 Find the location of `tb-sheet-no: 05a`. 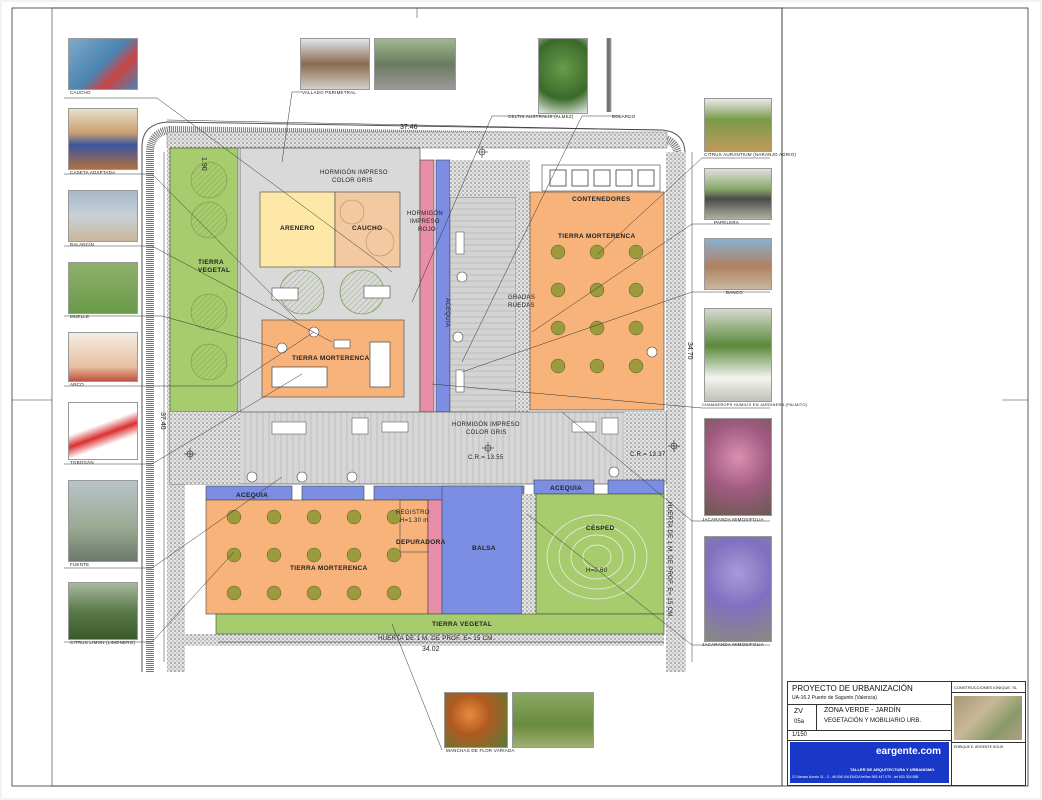

tb-sheet-no: 05a is located at coordinates (799, 722).